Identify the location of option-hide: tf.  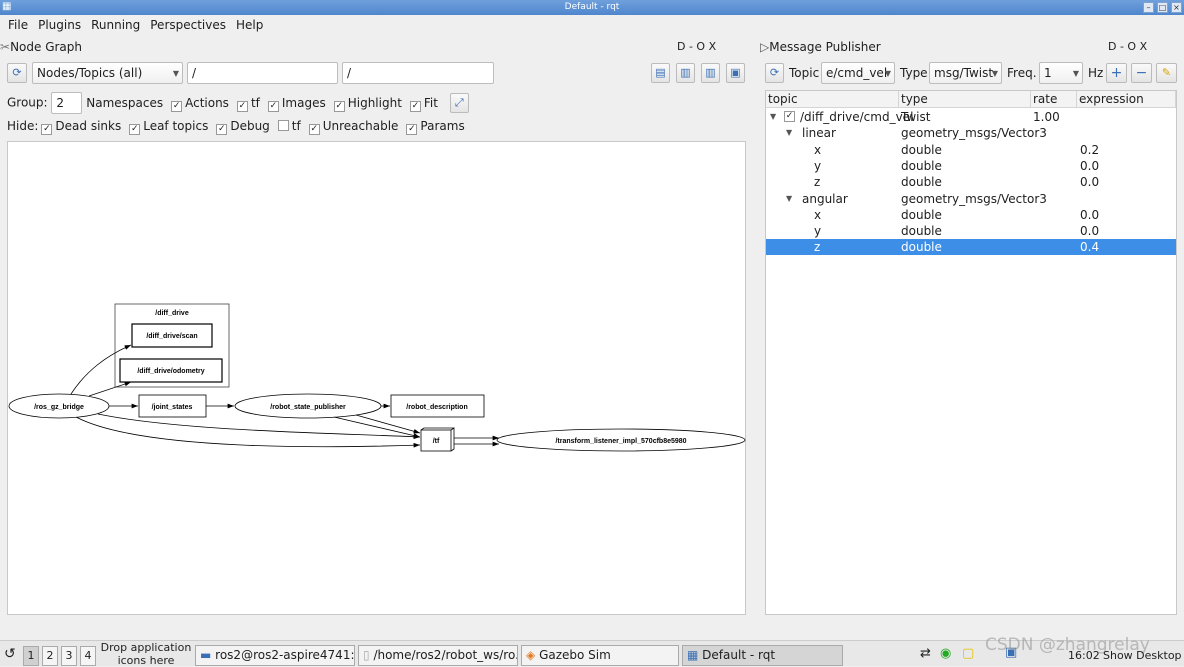
(289, 126).